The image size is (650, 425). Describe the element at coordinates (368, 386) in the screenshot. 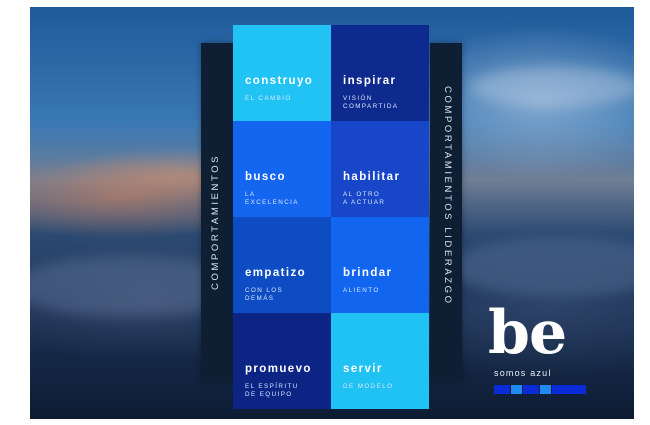

I see `cell-subtitle: DE MODELO` at that location.